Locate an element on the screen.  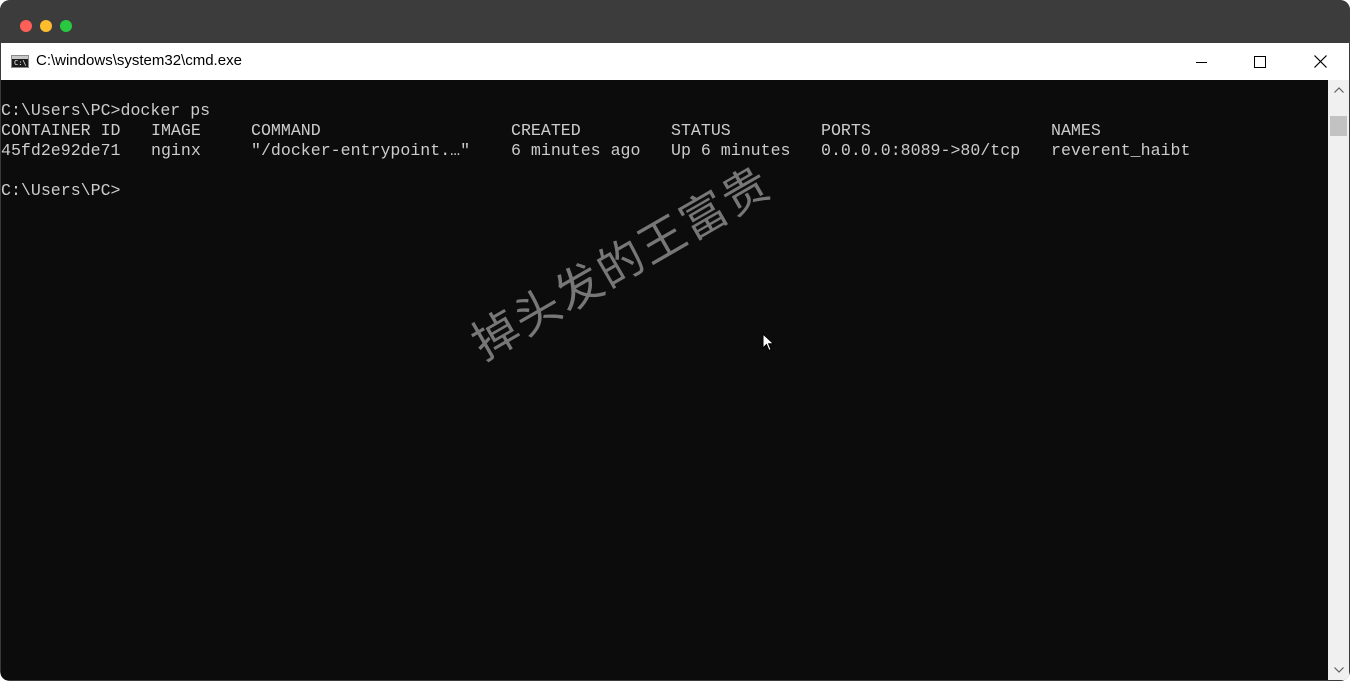
cmd-icon: C:\ is located at coordinates (20, 61).